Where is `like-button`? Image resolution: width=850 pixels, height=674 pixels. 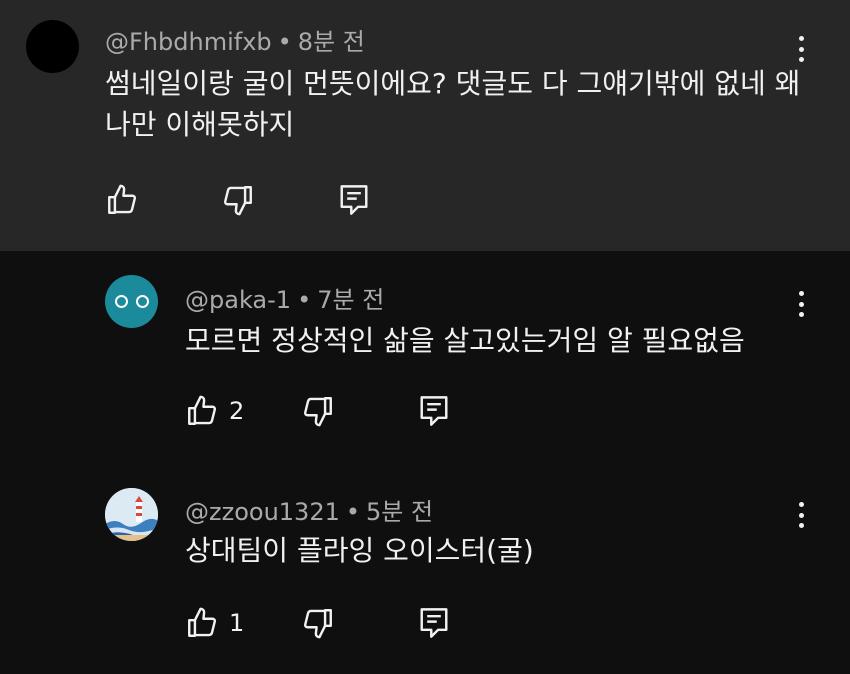
like-button is located at coordinates (163, 200).